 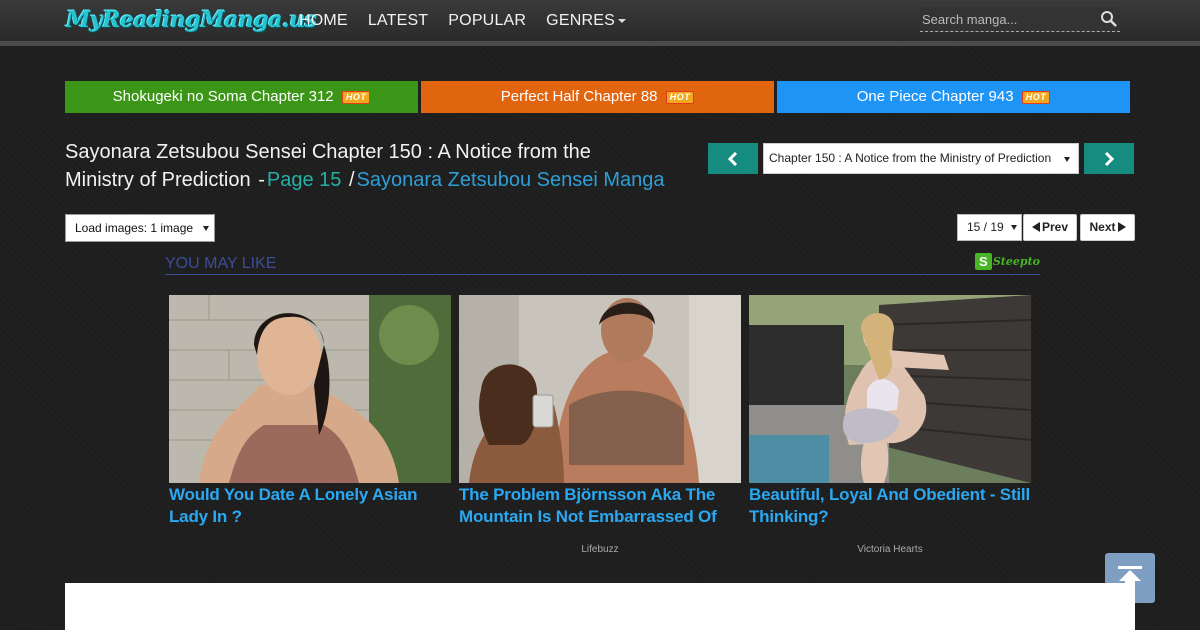 What do you see at coordinates (580, 20) in the screenshot?
I see `nav-genres-label: GENRES` at bounding box center [580, 20].